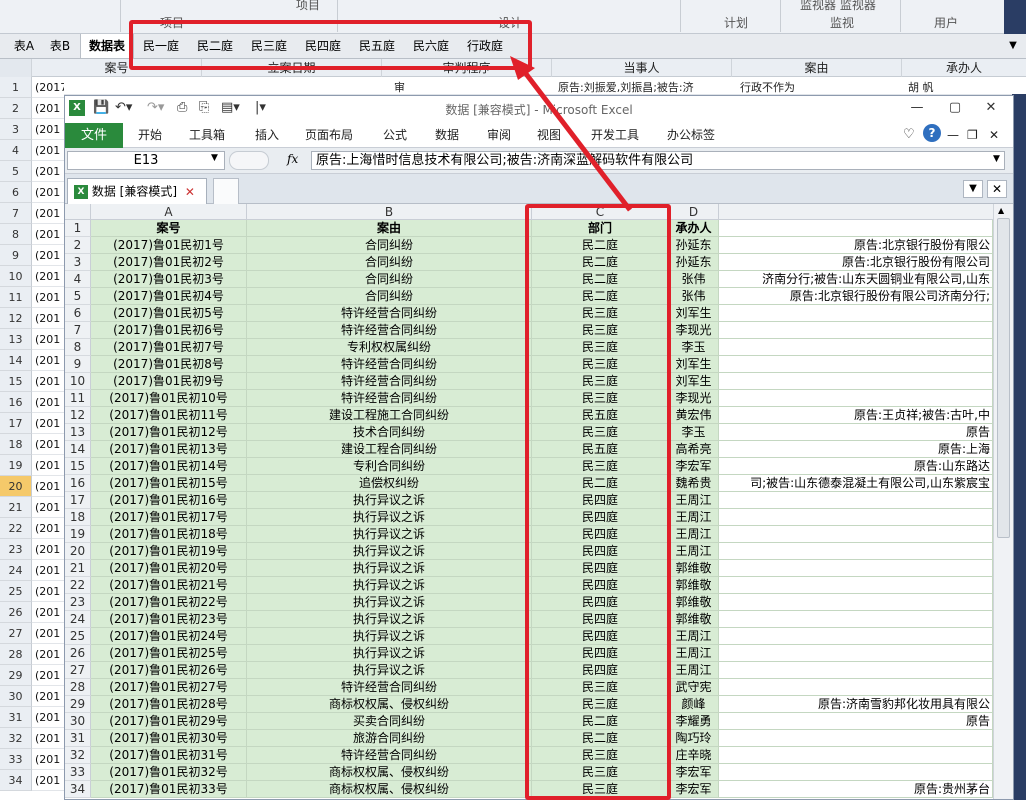 Image resolution: width=1026 pixels, height=800 pixels. I want to click on cell-party: 原告:刘振爱,刘振昌;被告:济, so click(626, 87).